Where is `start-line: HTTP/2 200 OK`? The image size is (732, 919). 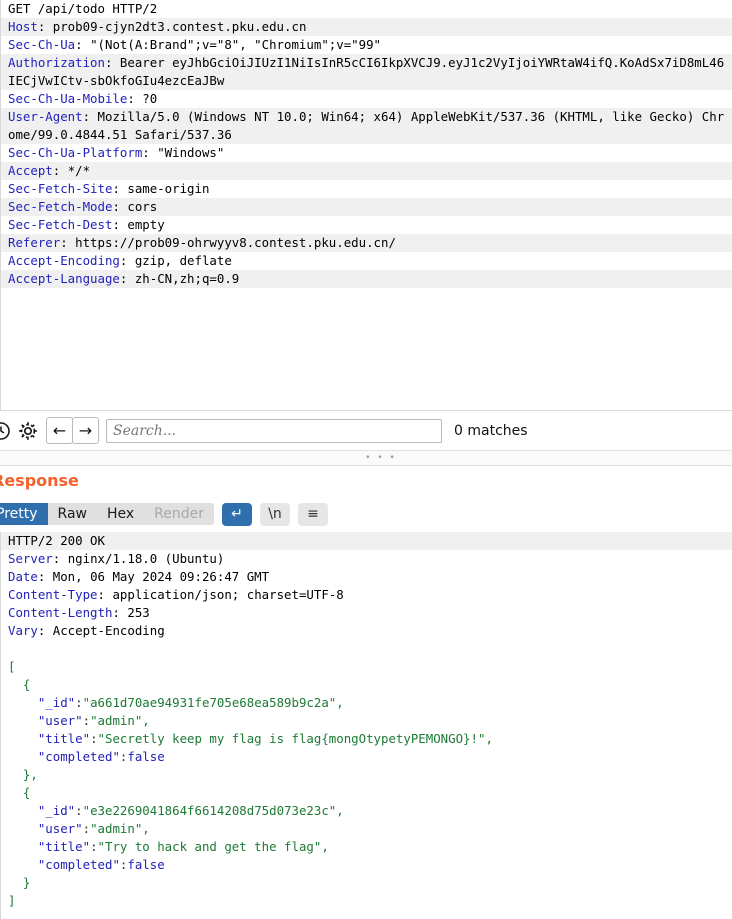 start-line: HTTP/2 200 OK is located at coordinates (366, 541).